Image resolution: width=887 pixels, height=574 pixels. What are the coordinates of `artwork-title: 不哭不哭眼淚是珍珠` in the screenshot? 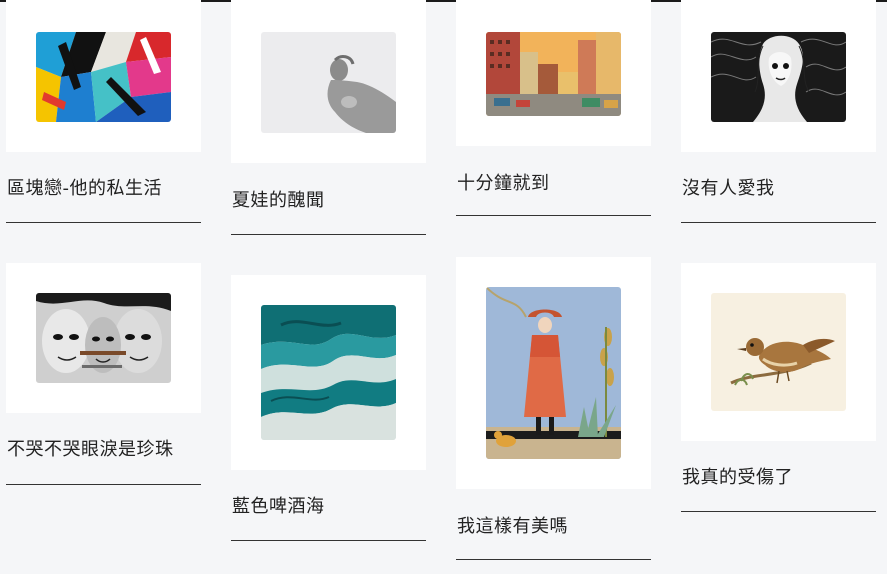 It's located at (90, 448).